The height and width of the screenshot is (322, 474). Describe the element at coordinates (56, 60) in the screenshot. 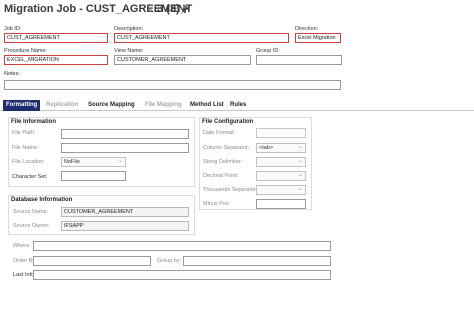

I see `procedure-name-field: EXCEL_MIGRATION` at that location.